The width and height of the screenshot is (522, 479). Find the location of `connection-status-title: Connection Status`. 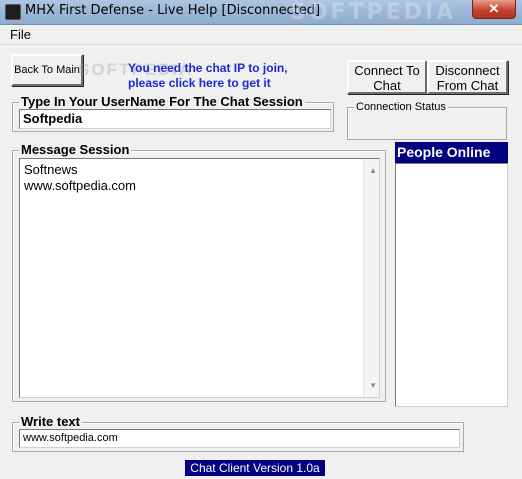

connection-status-title: Connection Status is located at coordinates (401, 107).